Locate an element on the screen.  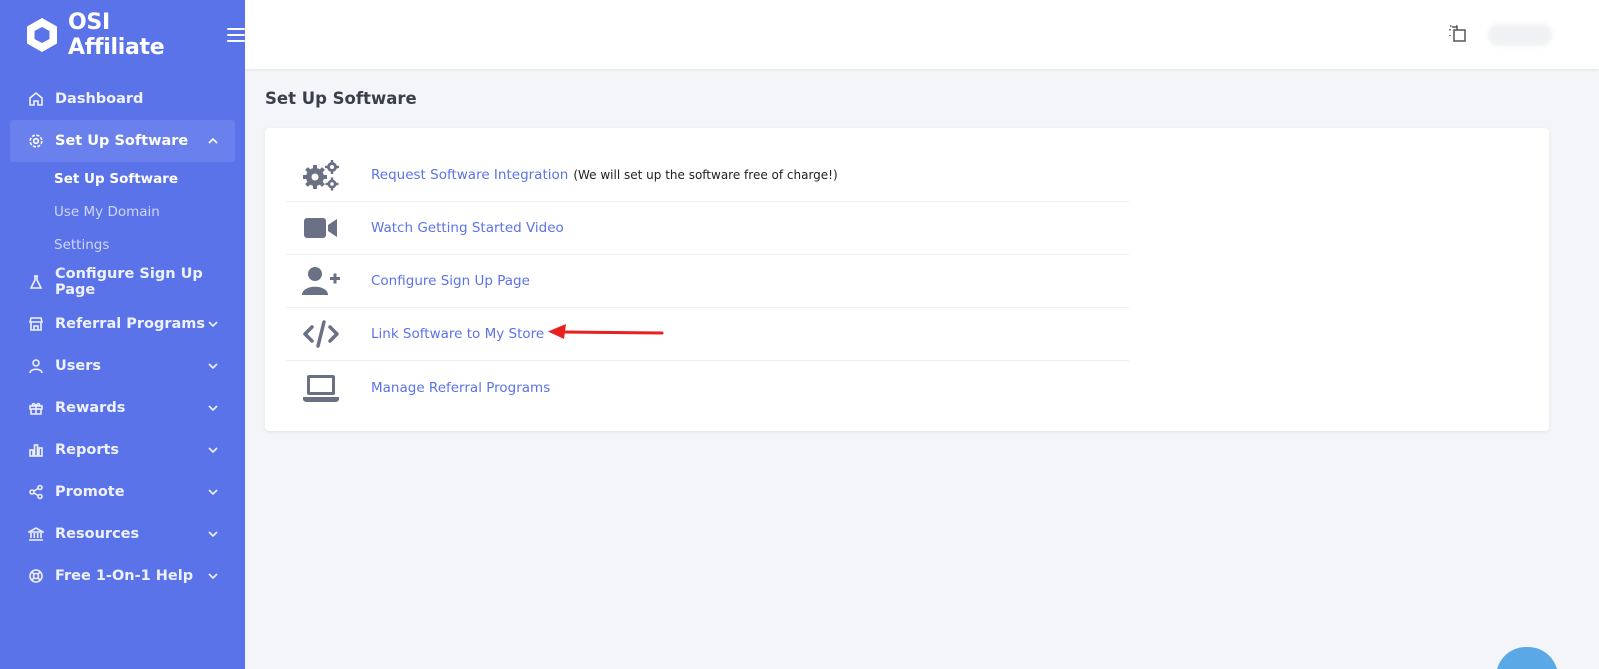
user-avatar-blurred is located at coordinates (1520, 35).